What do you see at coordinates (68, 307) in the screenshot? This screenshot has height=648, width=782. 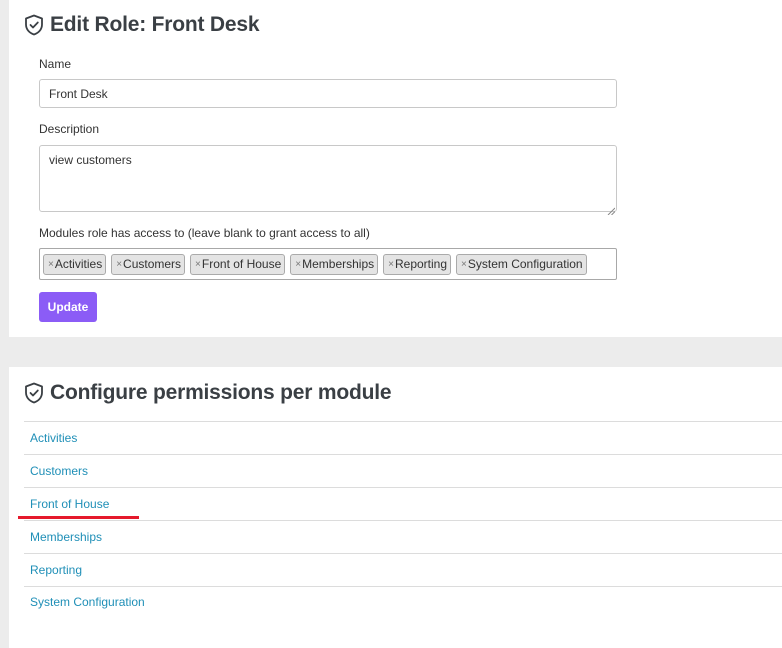 I see `update-button: Update` at bounding box center [68, 307].